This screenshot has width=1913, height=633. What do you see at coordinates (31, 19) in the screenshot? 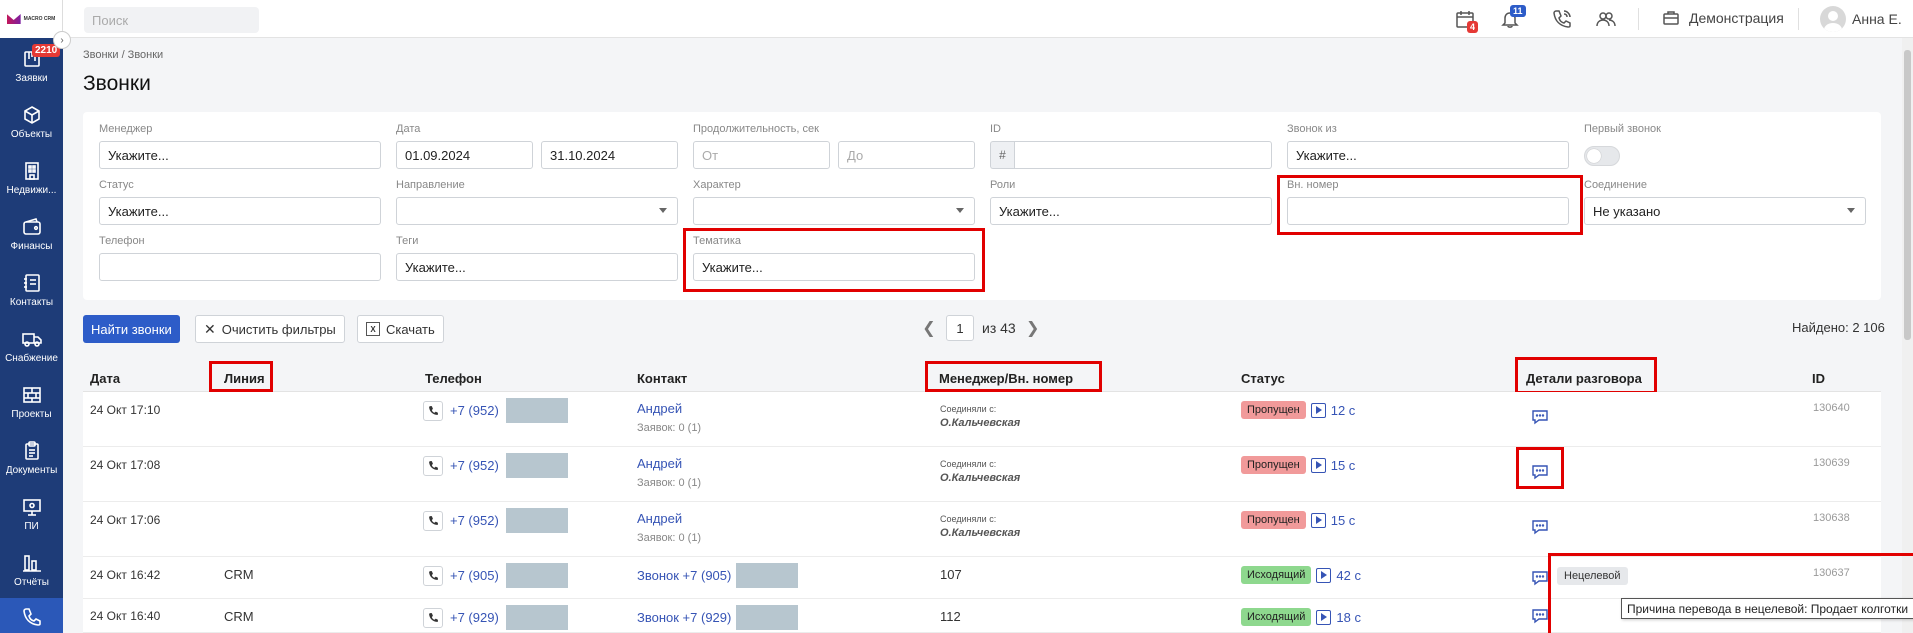
I see `logo: MACRO CRM` at bounding box center [31, 19].